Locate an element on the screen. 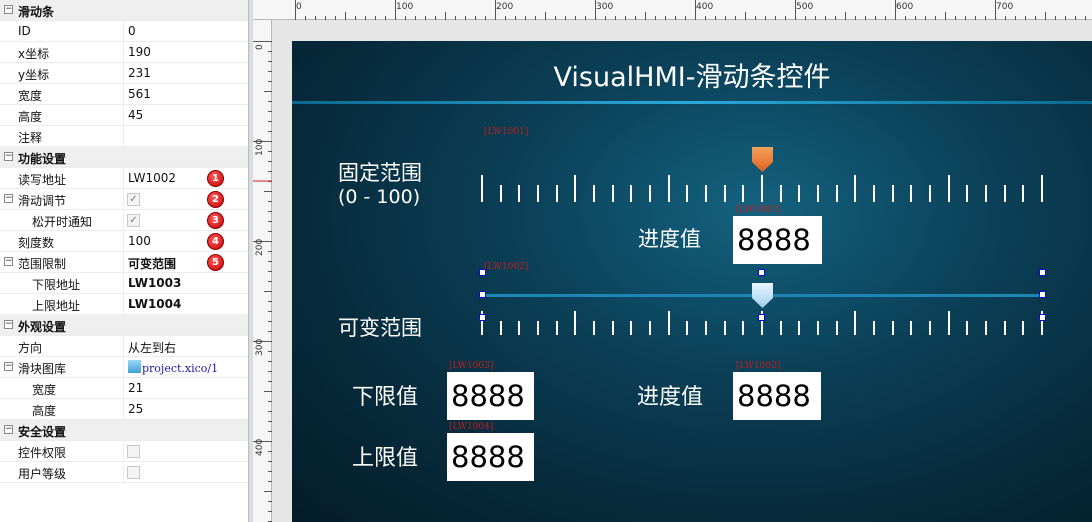 This screenshot has height=522, width=1092. property-row-scale-count: 刻度数 100 4 is located at coordinates (124, 241).